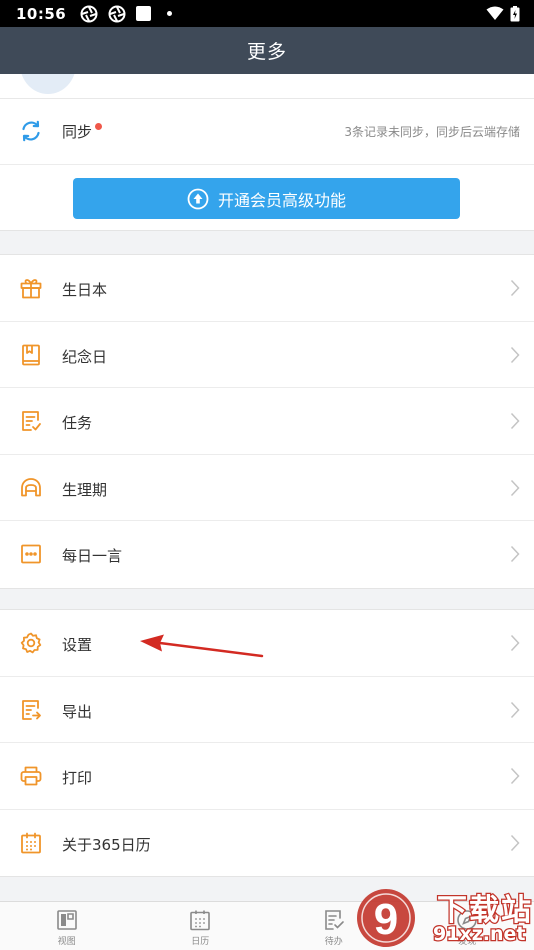  Describe the element at coordinates (77, 645) in the screenshot. I see `menu-label: 设置` at that location.